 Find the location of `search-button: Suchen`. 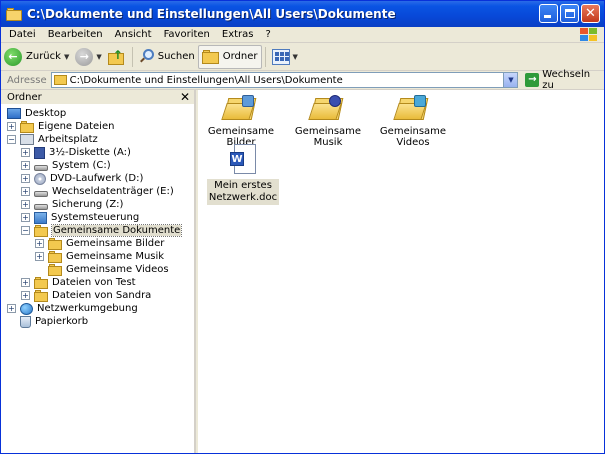

search-button: Suchen is located at coordinates (167, 57).